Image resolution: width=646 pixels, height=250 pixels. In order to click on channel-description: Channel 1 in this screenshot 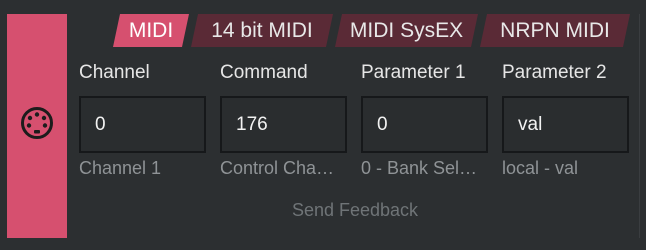, I will do `click(120, 168)`.